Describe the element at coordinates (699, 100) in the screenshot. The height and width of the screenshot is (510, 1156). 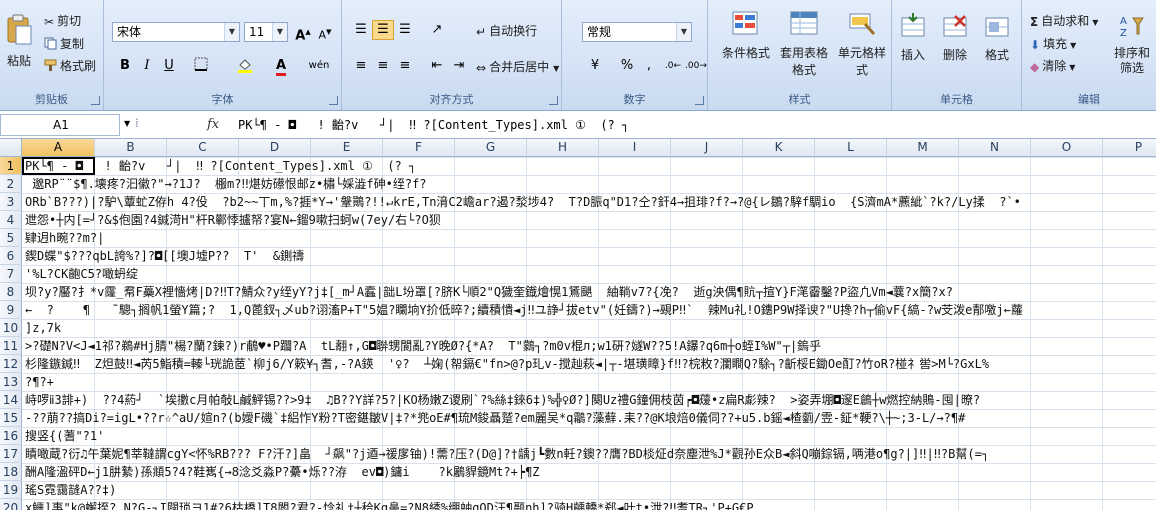
I see `number-launcher` at that location.